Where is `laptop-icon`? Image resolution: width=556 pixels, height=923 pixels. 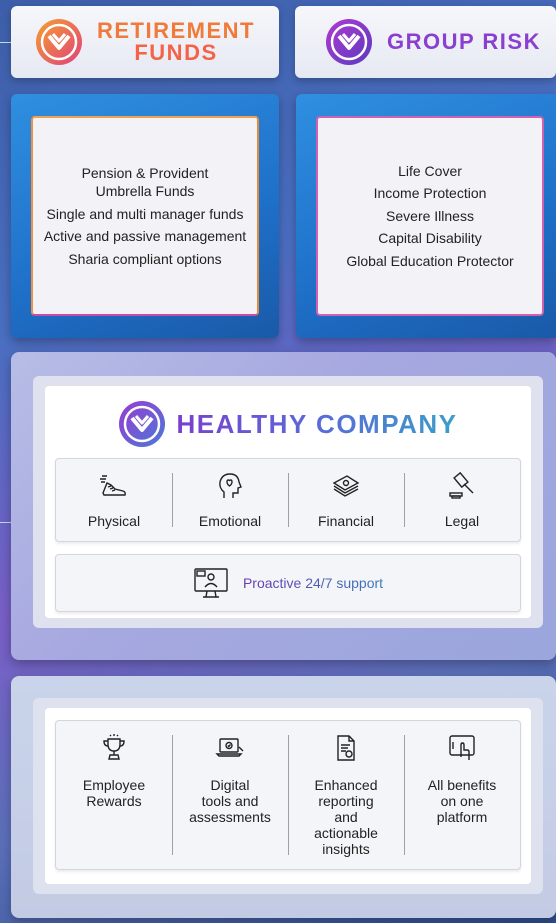
laptop-icon is located at coordinates (229, 747).